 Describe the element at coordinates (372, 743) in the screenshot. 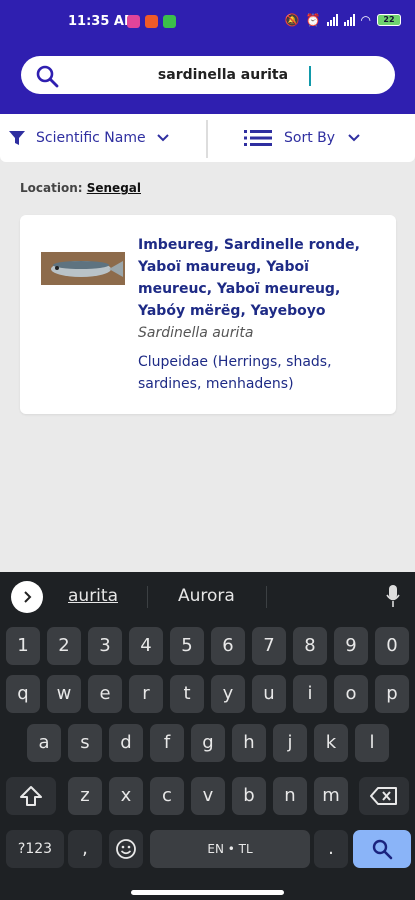

I see `key-l: l` at that location.